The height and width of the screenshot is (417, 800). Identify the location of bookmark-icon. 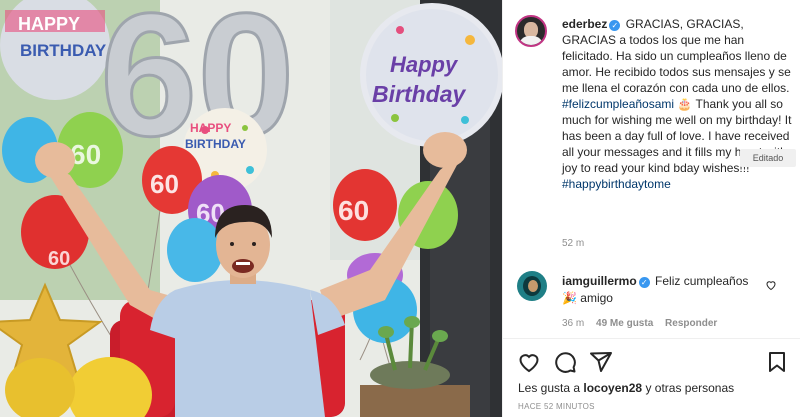
(777, 362).